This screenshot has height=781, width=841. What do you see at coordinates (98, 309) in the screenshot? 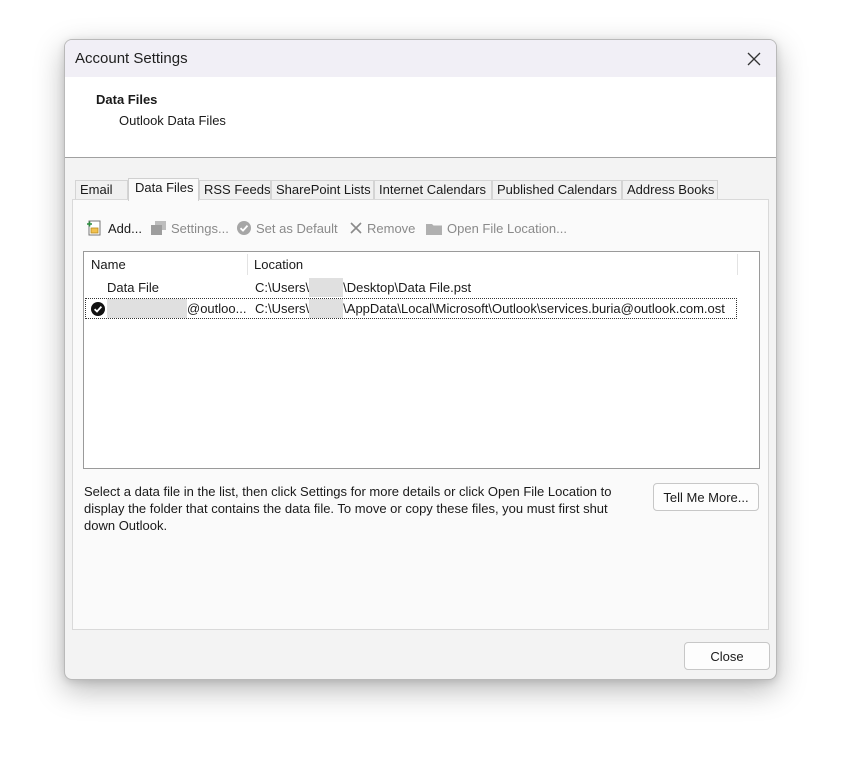
I see `default-checkmark-icon` at bounding box center [98, 309].